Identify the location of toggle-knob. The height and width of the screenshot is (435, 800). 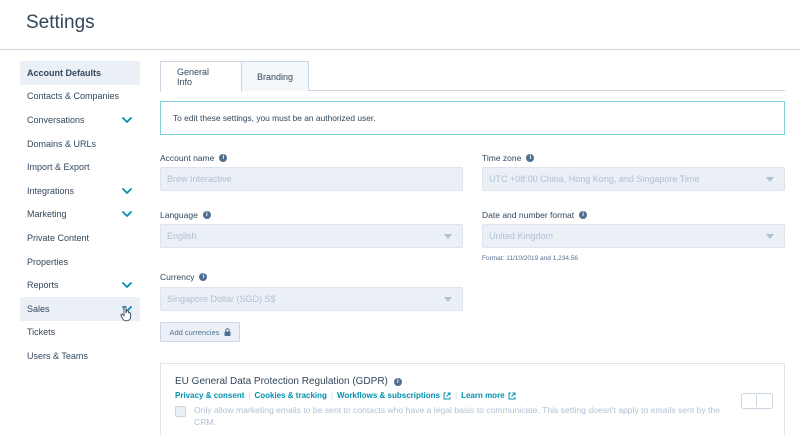
(756, 401).